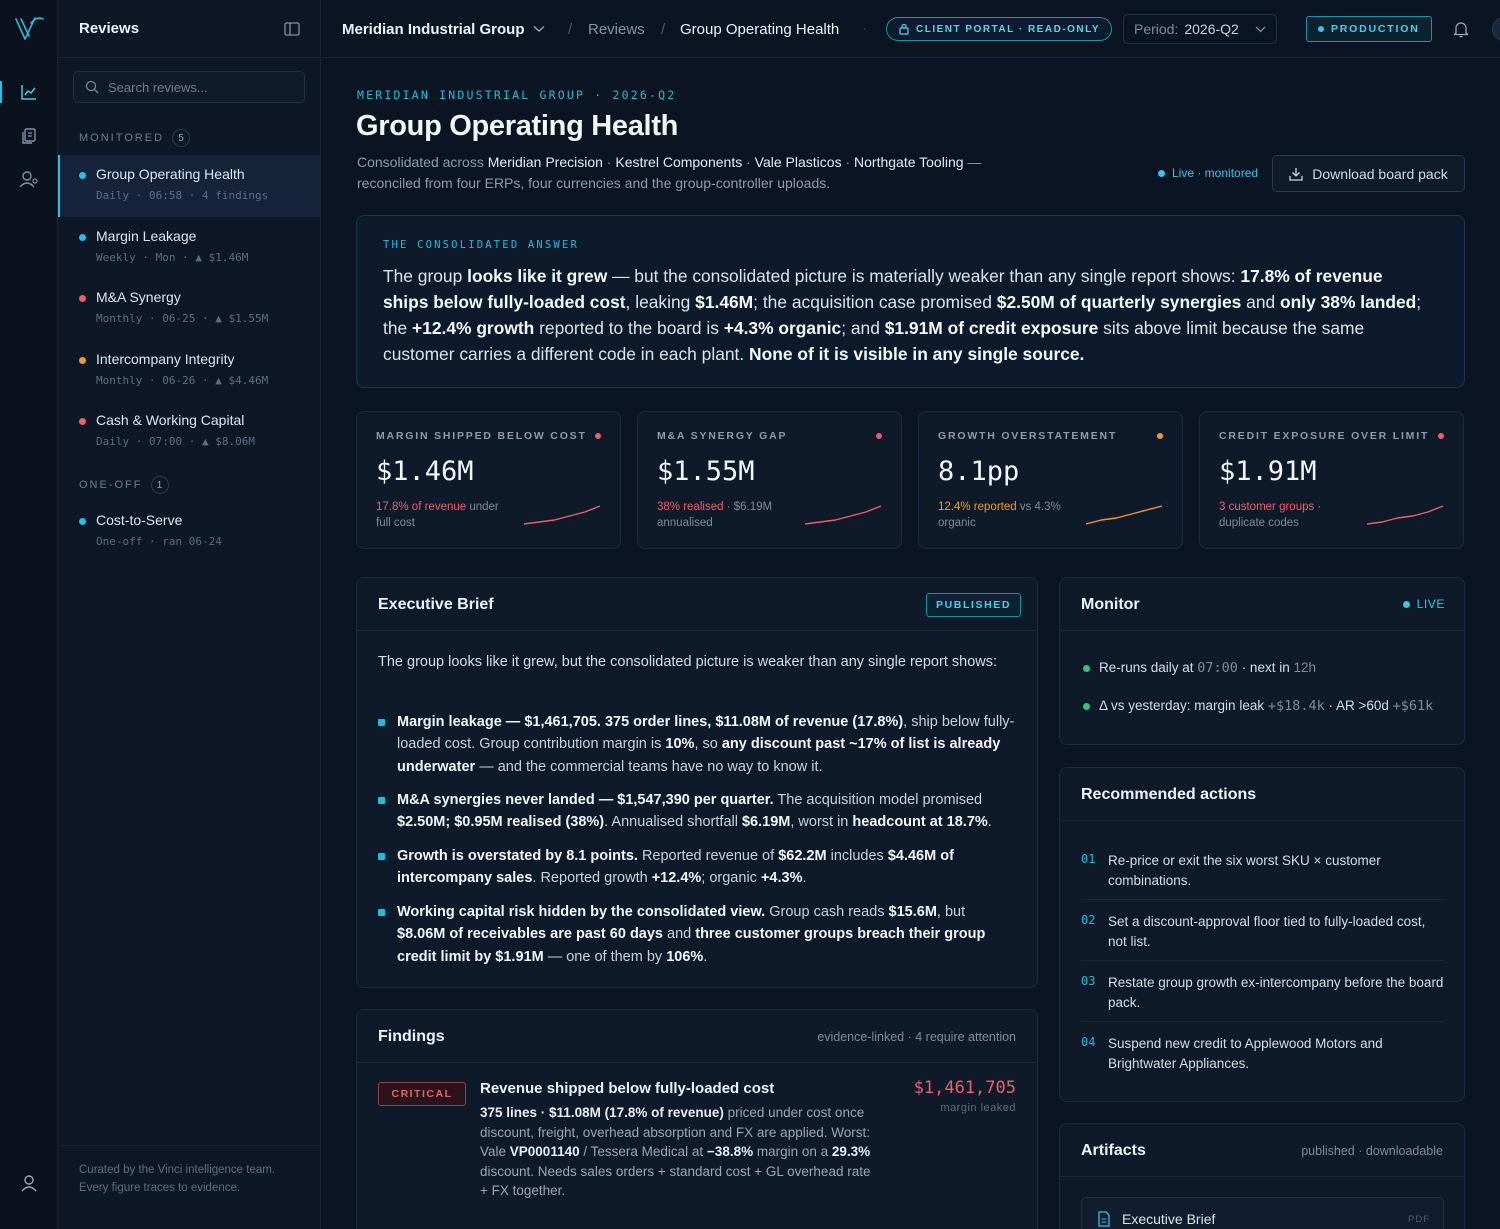 This screenshot has height=1229, width=1500. I want to click on severity-badge: CRITICAL, so click(422, 1094).